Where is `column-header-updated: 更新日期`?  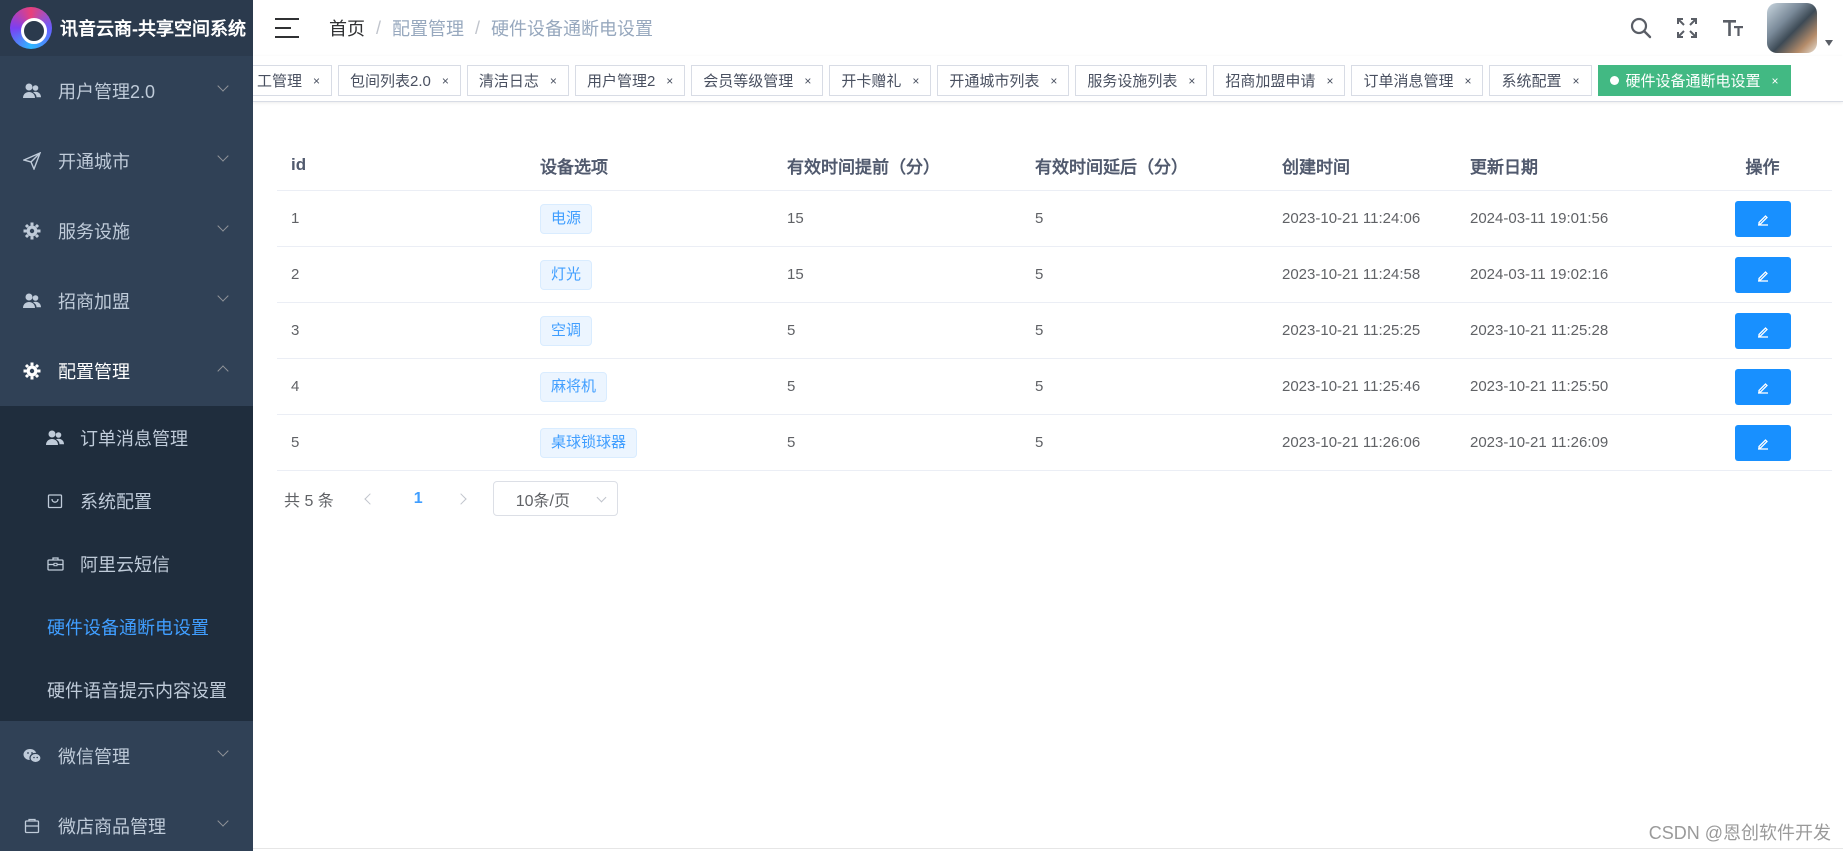
column-header-updated: 更新日期 is located at coordinates (1574, 165).